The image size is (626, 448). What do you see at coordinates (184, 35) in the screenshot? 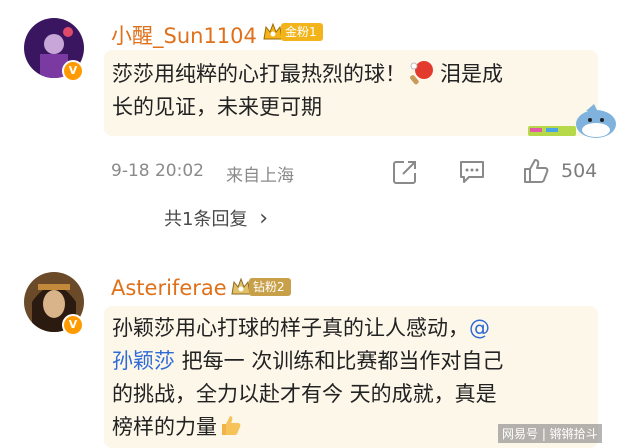
I see `username: 小醒_Sun1104` at bounding box center [184, 35].